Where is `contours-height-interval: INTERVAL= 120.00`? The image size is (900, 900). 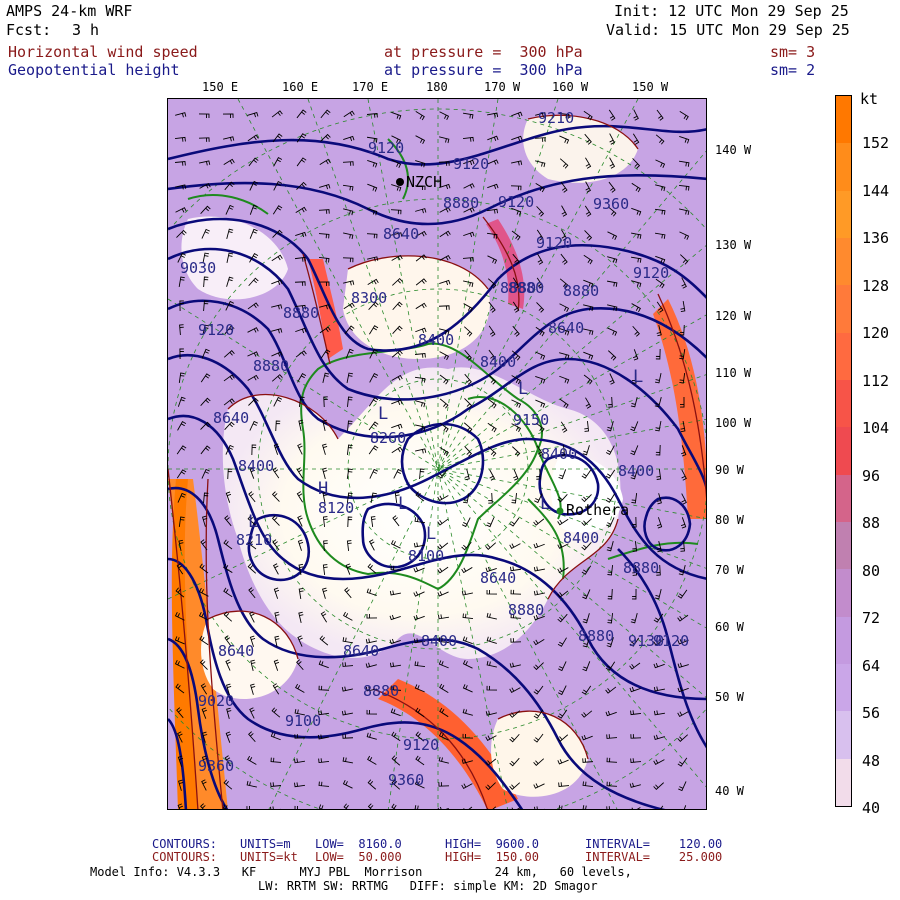 contours-height-interval: INTERVAL= 120.00 is located at coordinates (654, 844).